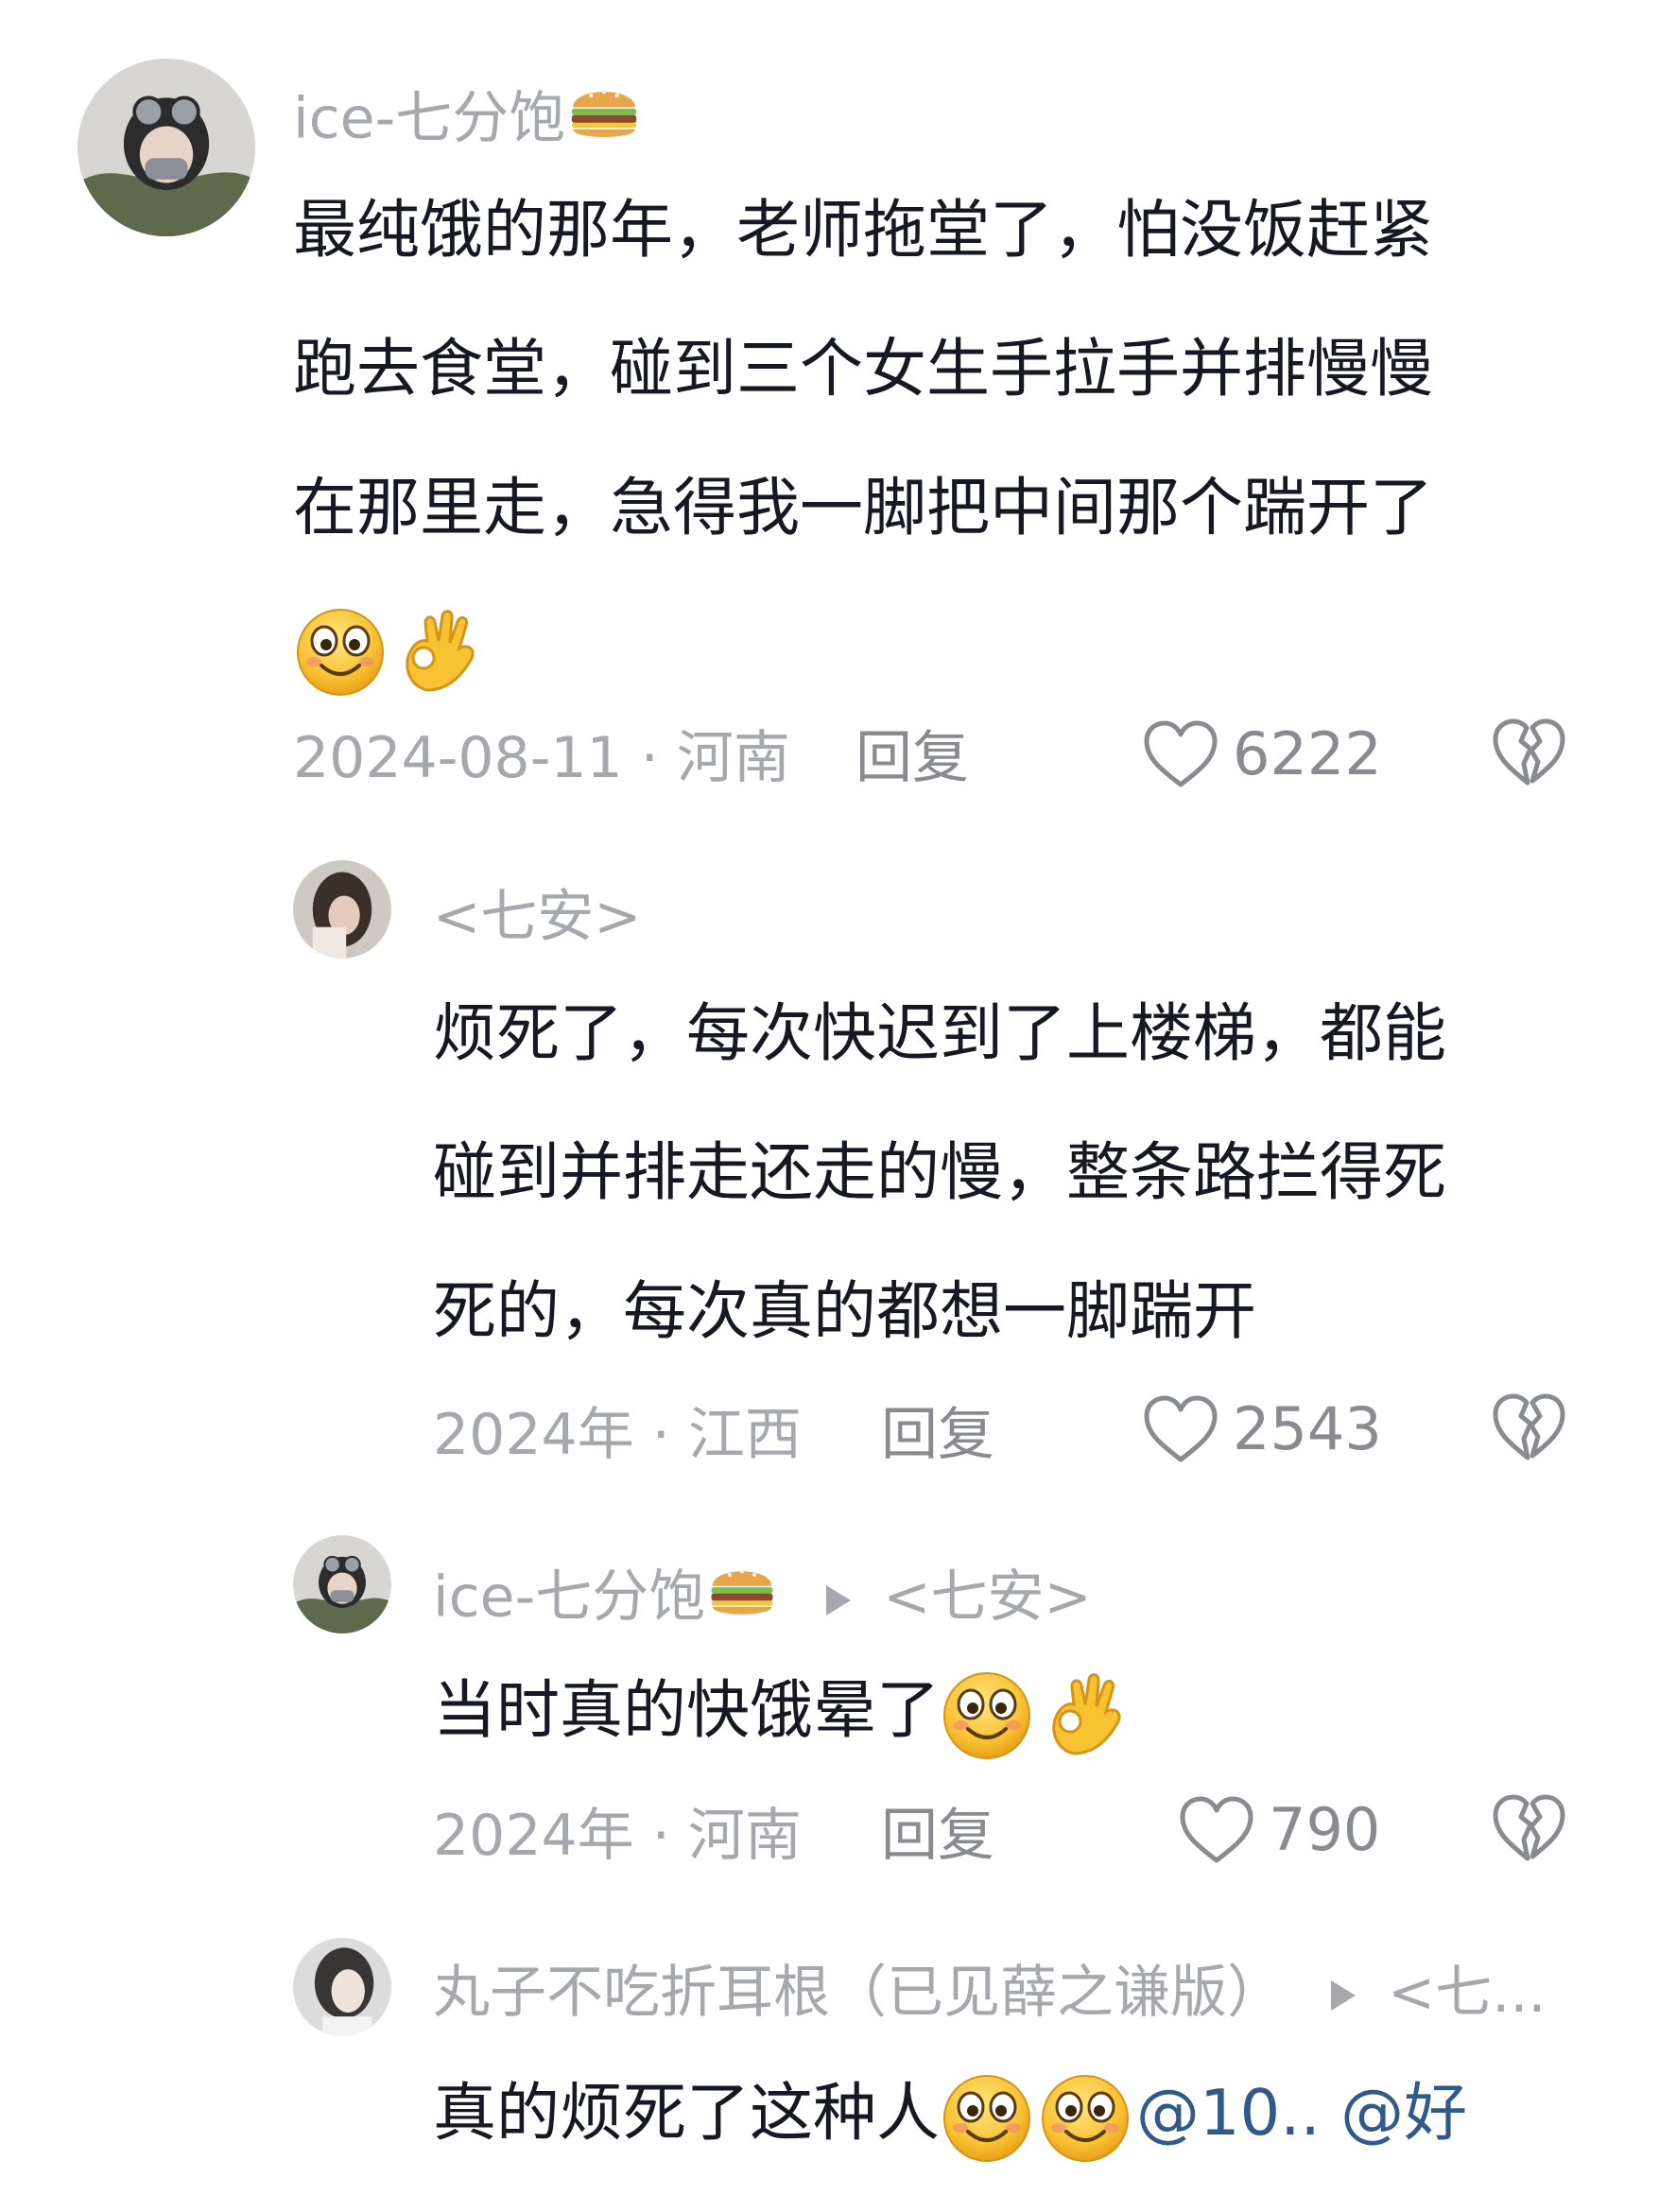 The height and width of the screenshot is (2212, 1659). Describe the element at coordinates (686, 2113) in the screenshot. I see `comment-text: 真的烦死了这种人` at that location.